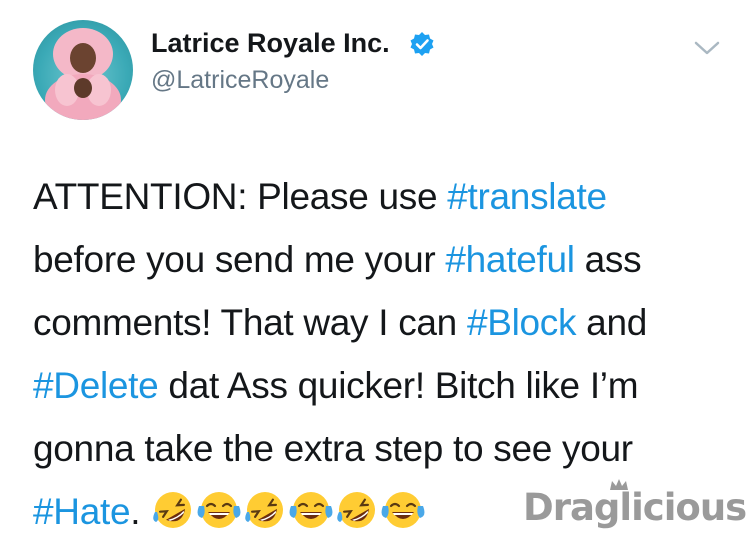 This screenshot has width=750, height=551. Describe the element at coordinates (83, 74) in the screenshot. I see `avatar-image` at that location.